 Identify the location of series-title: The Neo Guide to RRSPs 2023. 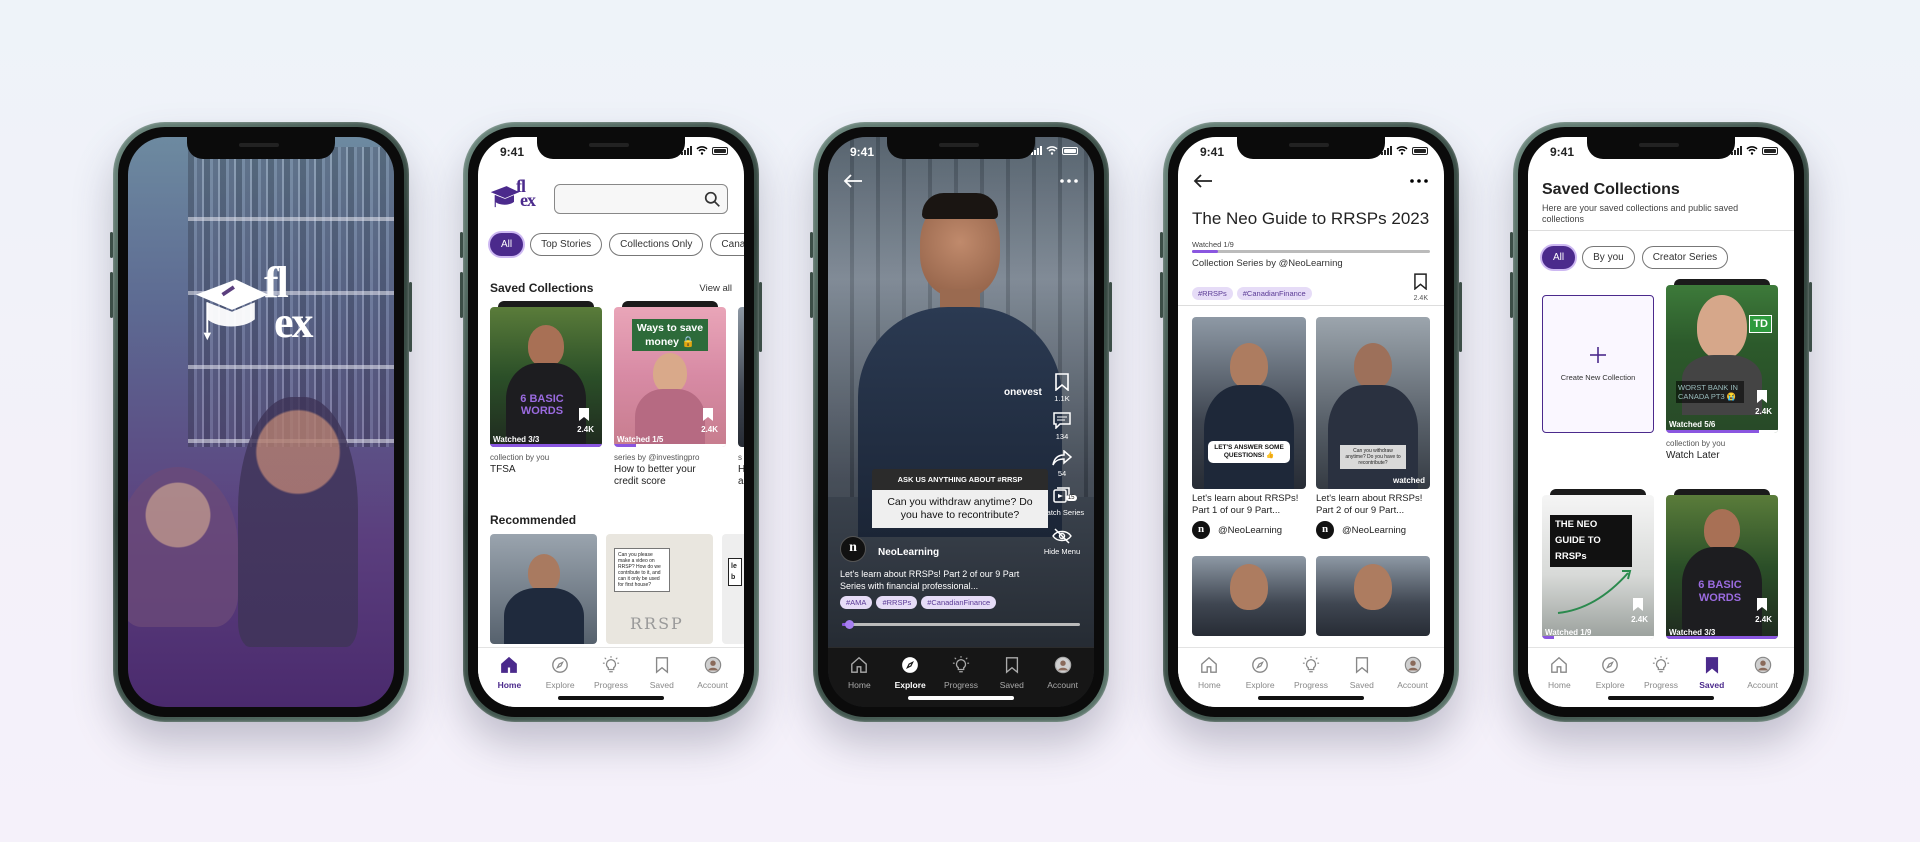
(1311, 218).